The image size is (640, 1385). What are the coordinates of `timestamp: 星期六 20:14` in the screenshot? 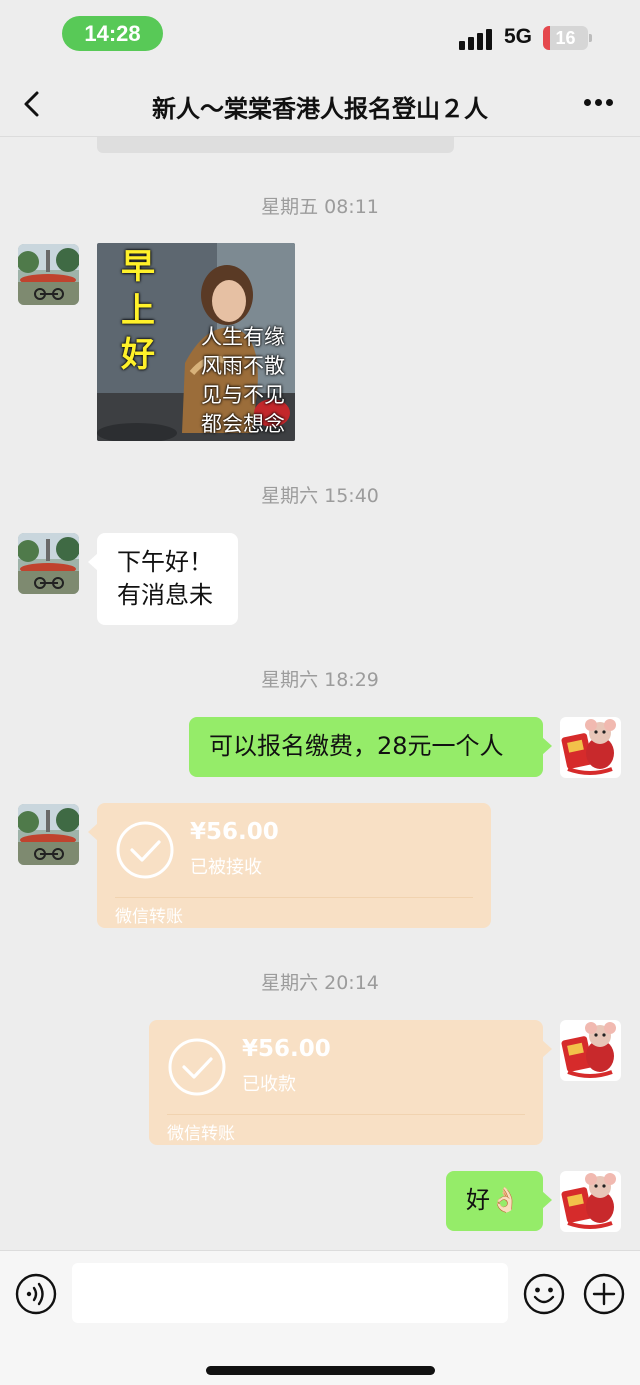 It's located at (320, 983).